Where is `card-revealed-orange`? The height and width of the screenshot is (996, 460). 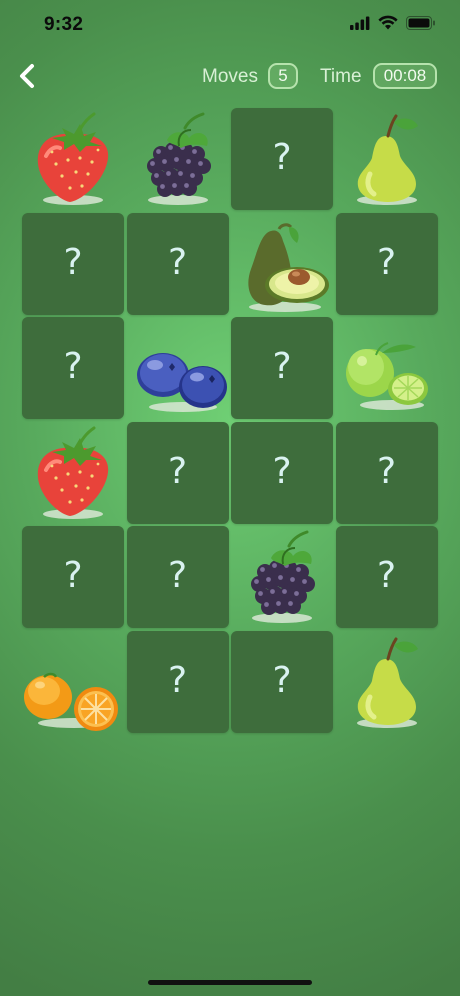
card-revealed-orange is located at coordinates (73, 682).